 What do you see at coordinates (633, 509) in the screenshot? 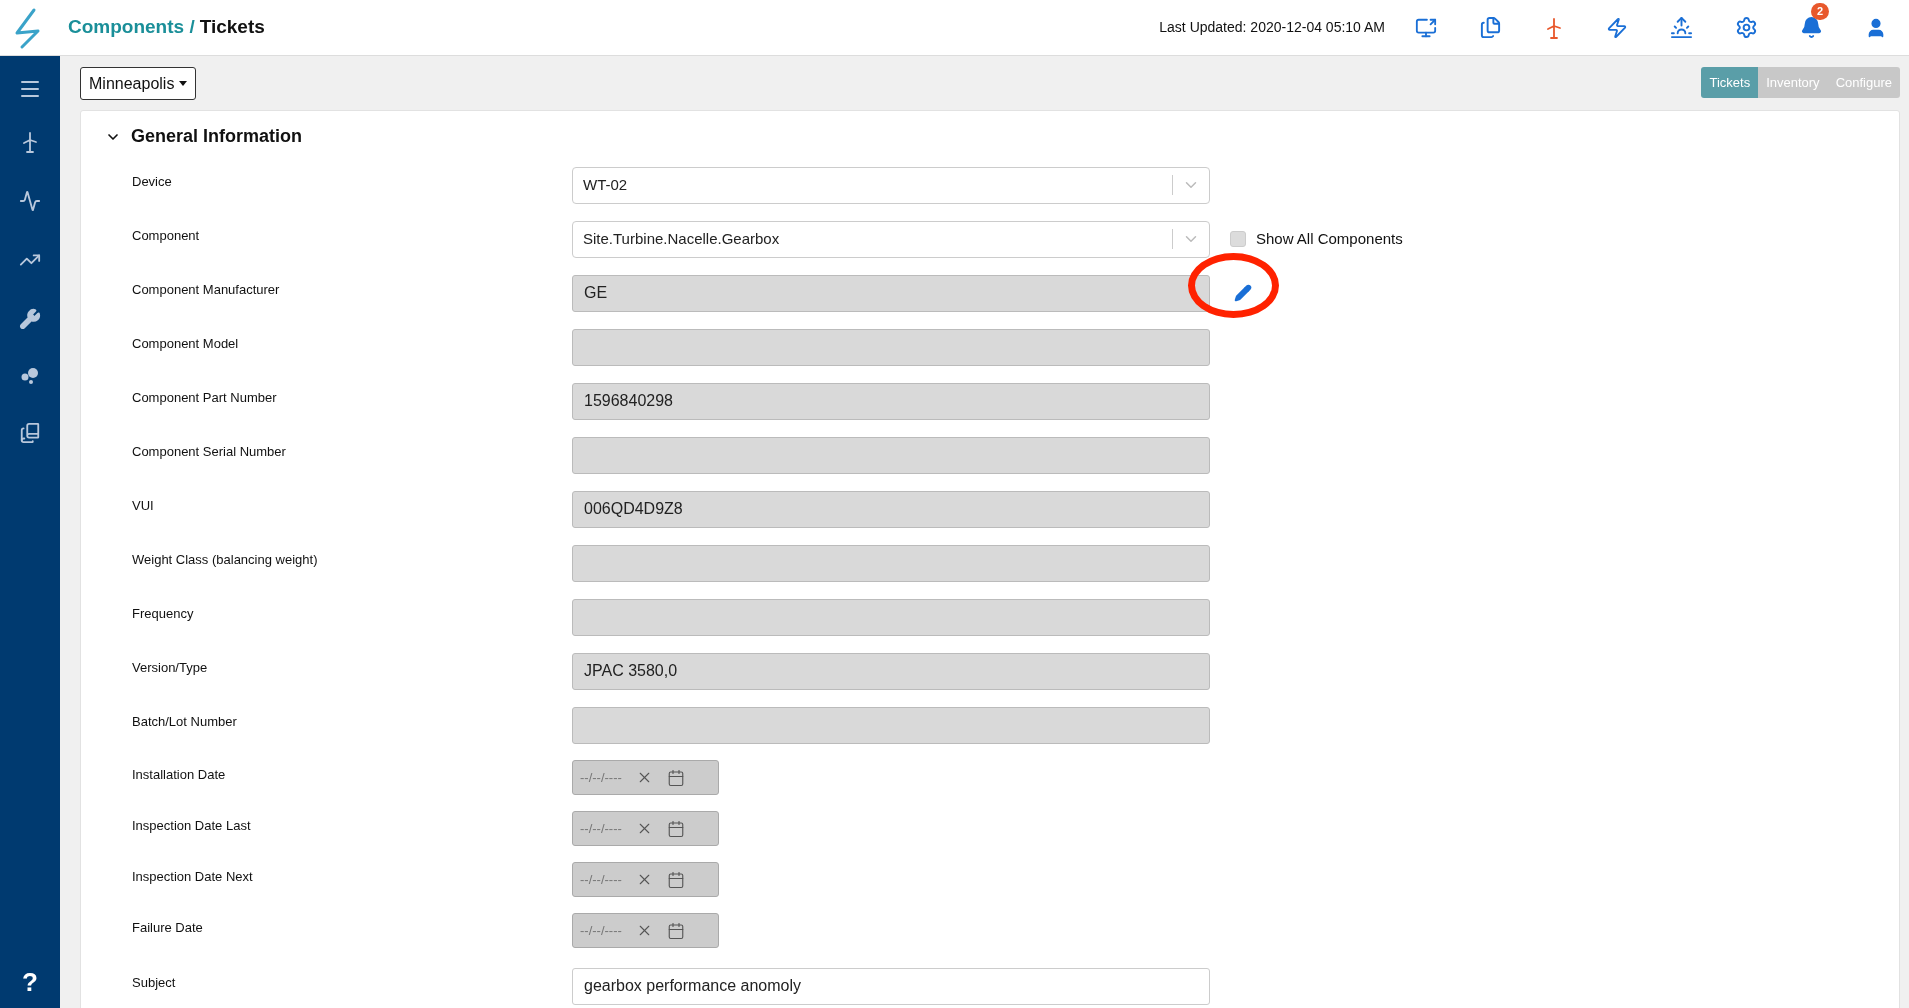
I see `input-value: 006QD4D9Z8` at bounding box center [633, 509].